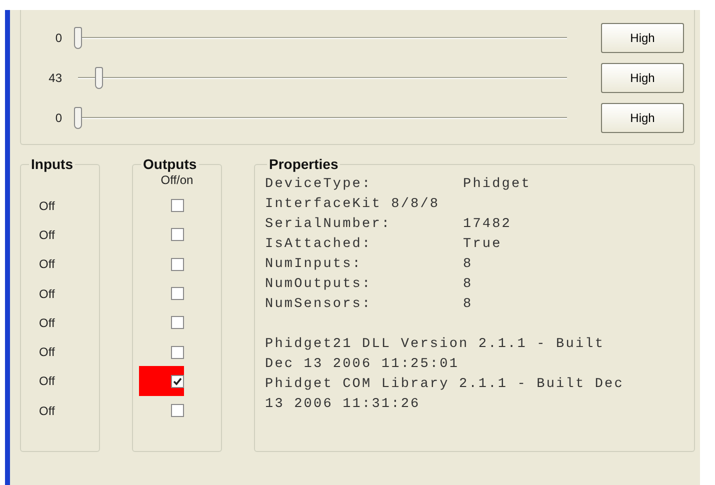 Image resolution: width=715 pixels, height=485 pixels. What do you see at coordinates (177, 180) in the screenshot?
I see `column-header: Off/on` at bounding box center [177, 180].